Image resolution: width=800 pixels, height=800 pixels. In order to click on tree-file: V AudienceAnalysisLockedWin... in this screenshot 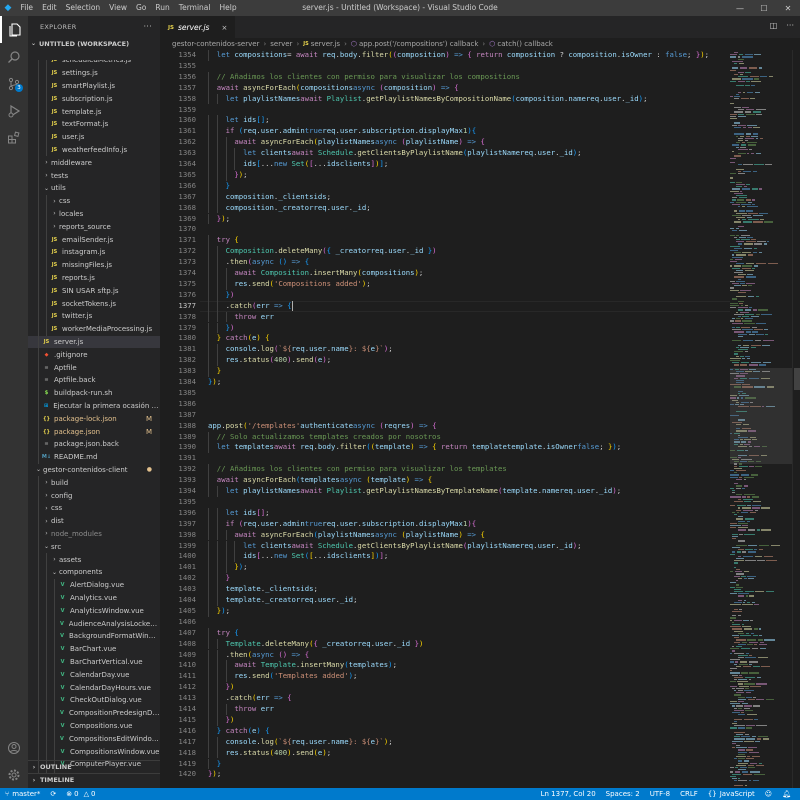, I will do `click(94, 623)`.